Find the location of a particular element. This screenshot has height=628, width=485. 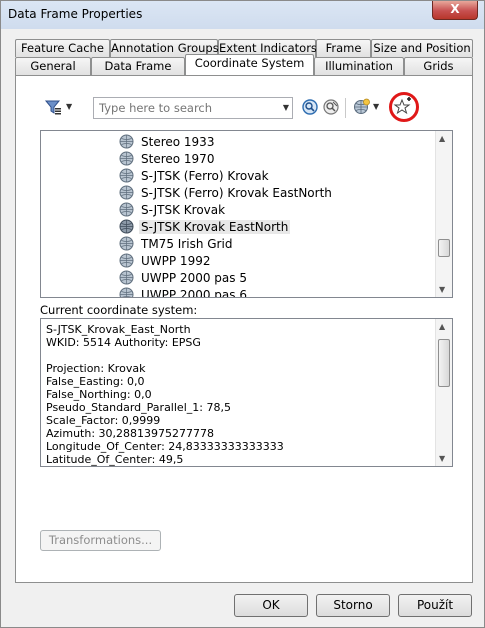

toolbar: ▼ ▼ ▼ is located at coordinates (244, 107).